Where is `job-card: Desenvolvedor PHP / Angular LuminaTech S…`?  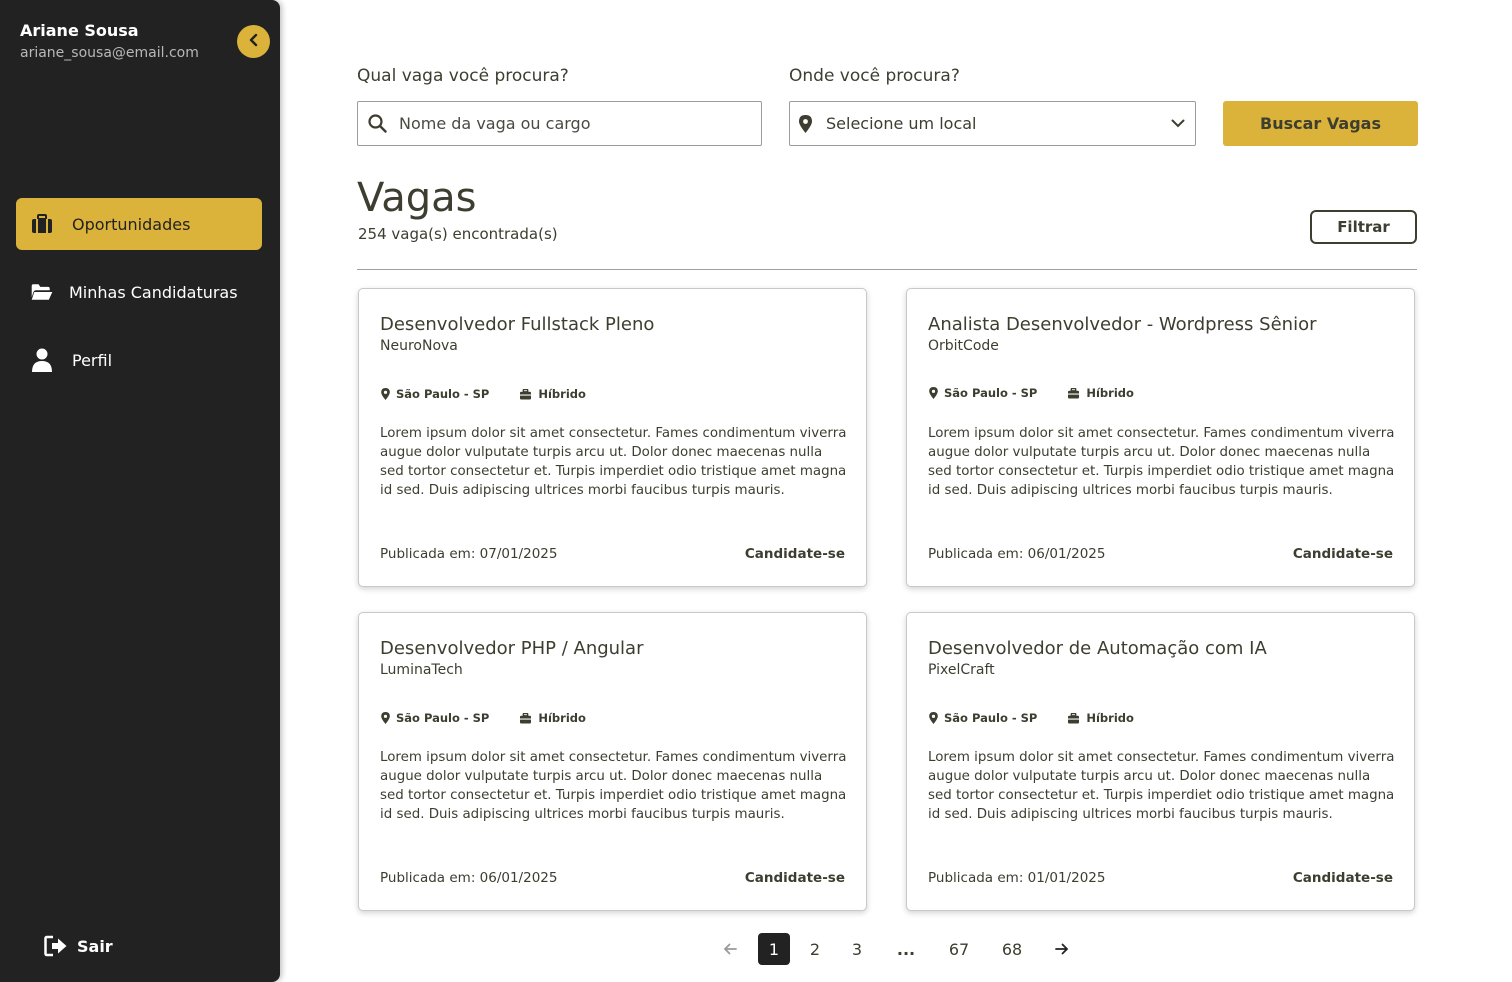
job-card: Desenvolvedor PHP / Angular LuminaTech S… is located at coordinates (612, 761).